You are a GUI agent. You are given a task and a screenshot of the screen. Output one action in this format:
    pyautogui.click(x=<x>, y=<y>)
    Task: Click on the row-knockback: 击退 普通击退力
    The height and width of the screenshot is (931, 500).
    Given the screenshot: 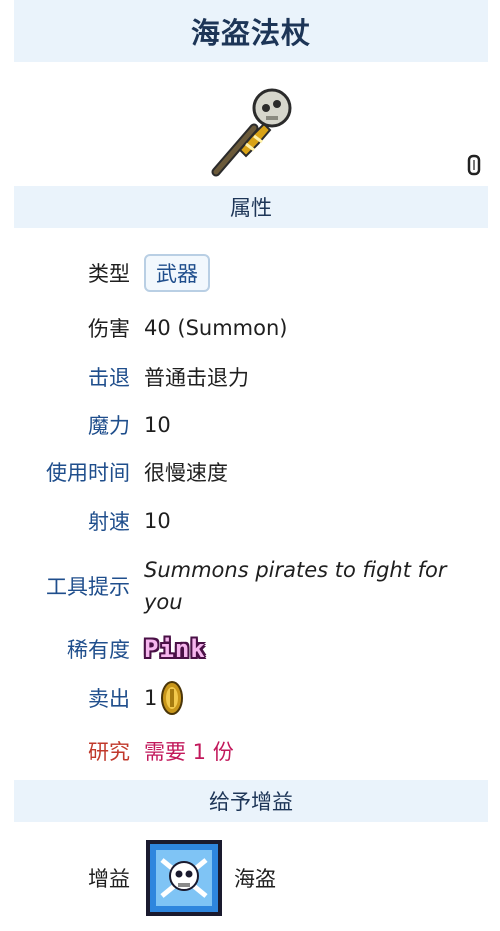 What is the action you would take?
    pyautogui.click(x=250, y=377)
    